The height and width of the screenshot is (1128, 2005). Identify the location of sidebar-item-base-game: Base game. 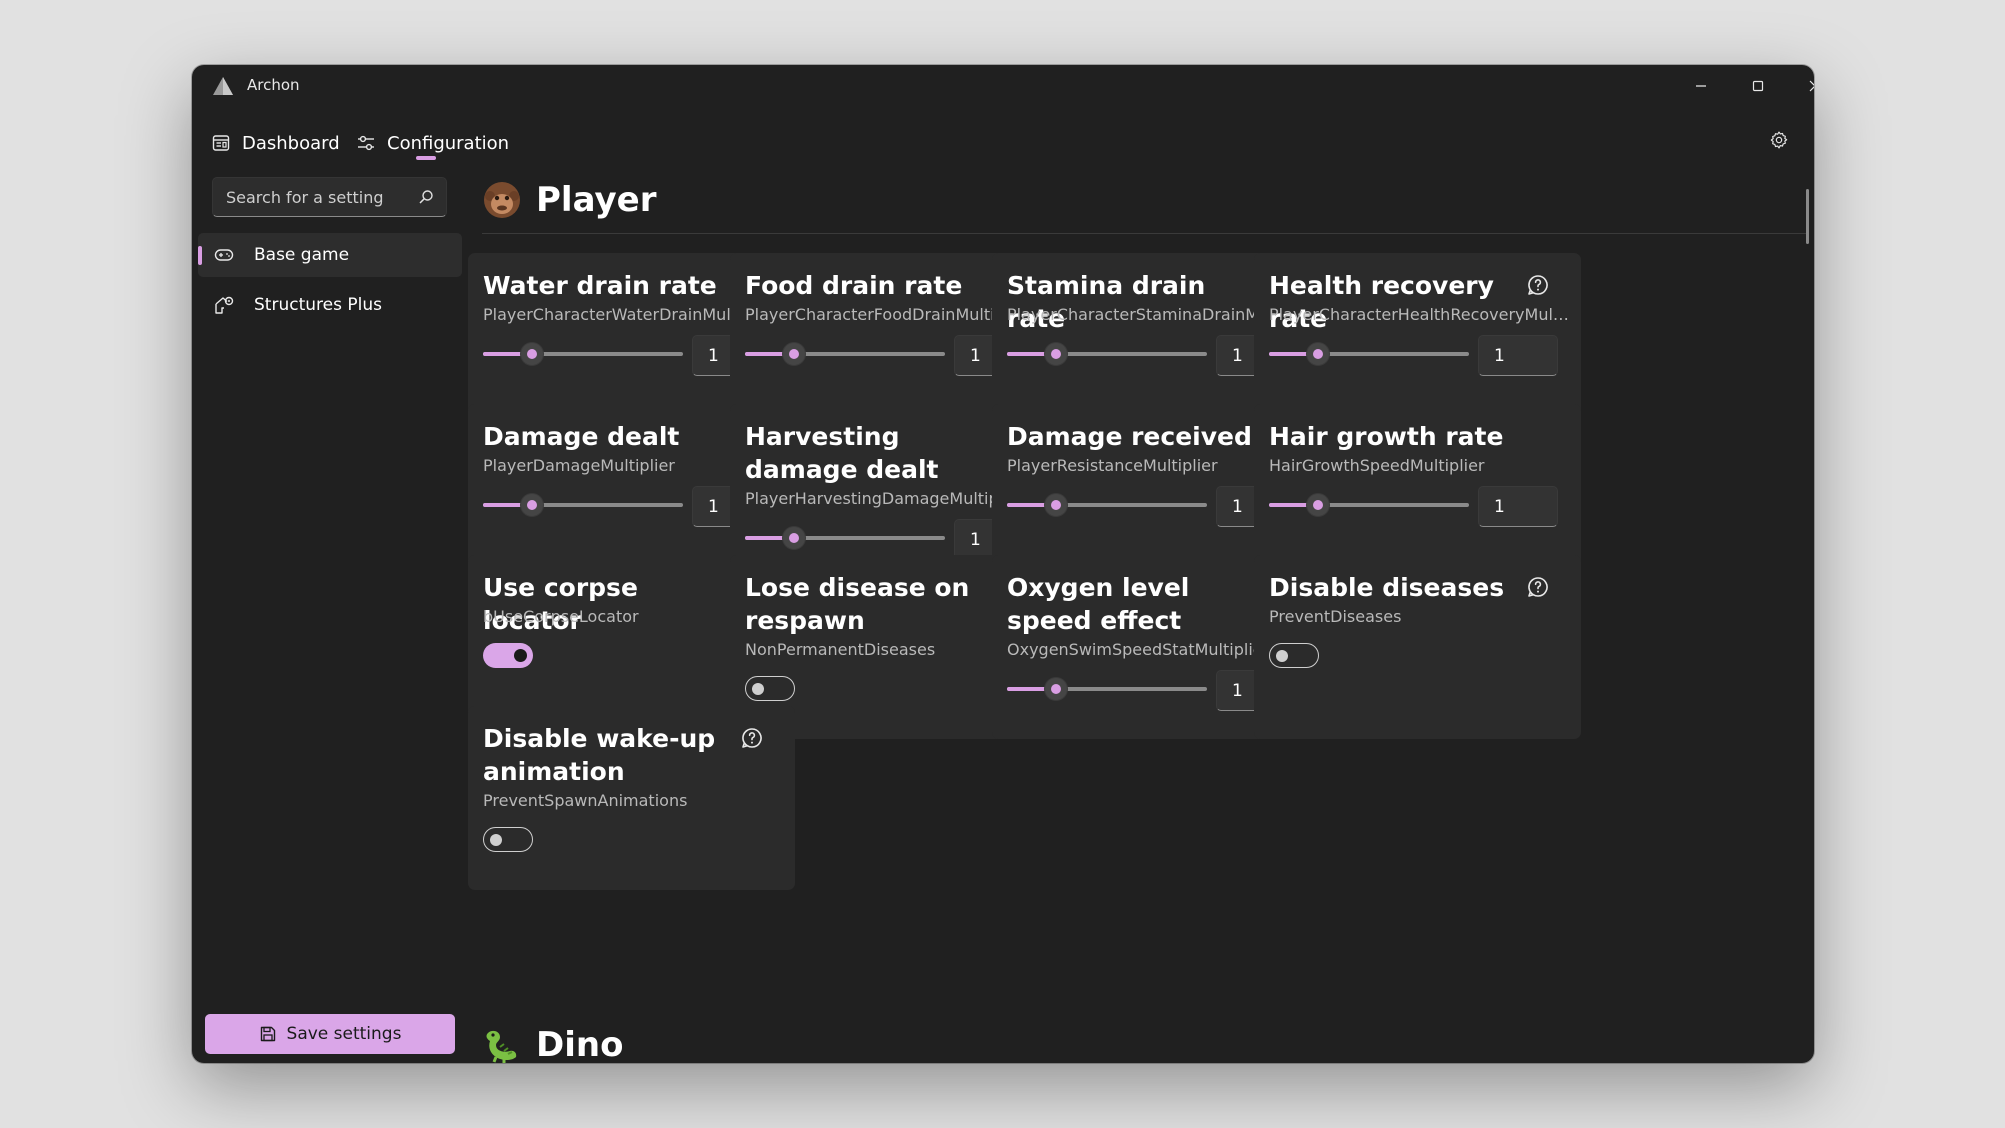
(330, 255).